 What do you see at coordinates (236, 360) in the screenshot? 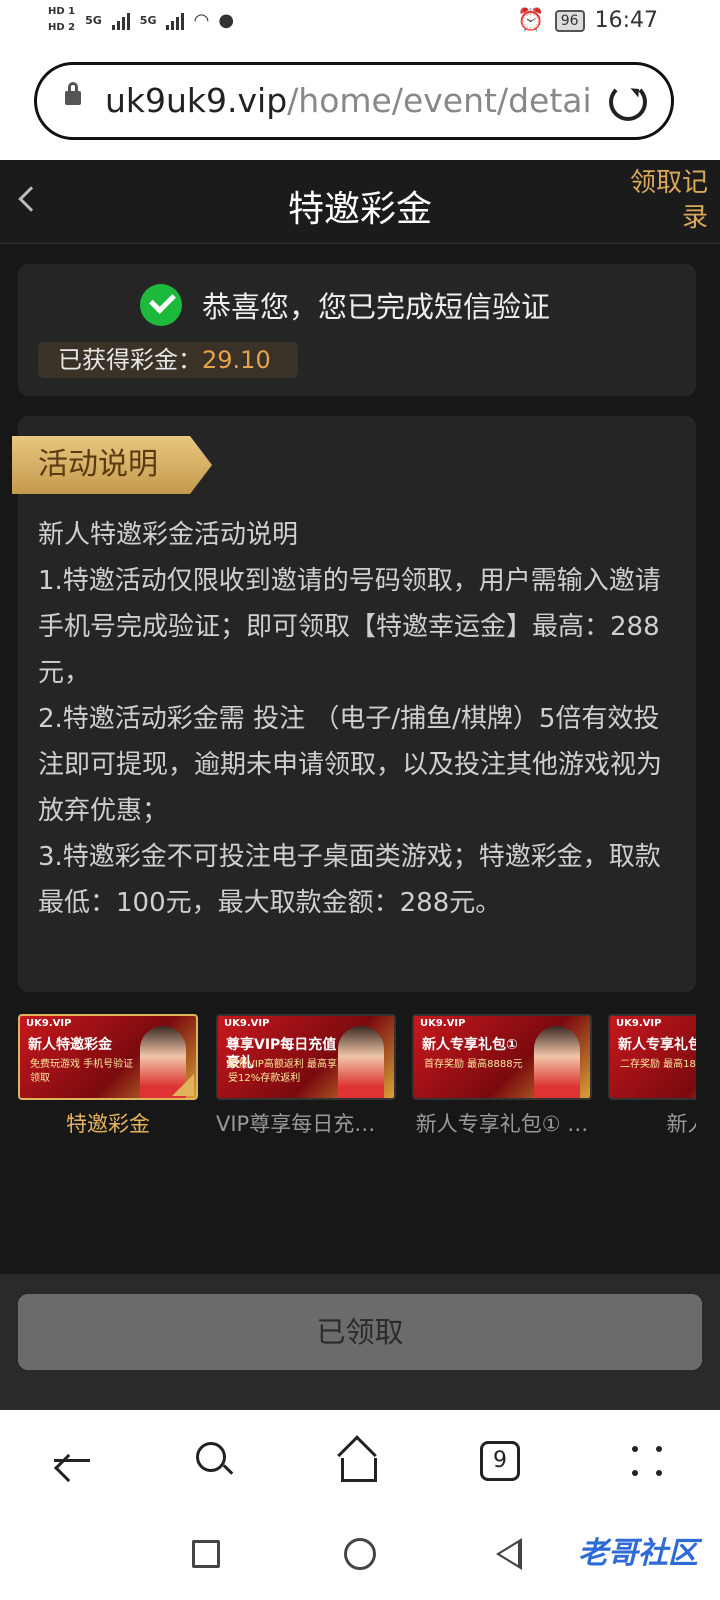
I see `bonus-amount: 29.10` at bounding box center [236, 360].